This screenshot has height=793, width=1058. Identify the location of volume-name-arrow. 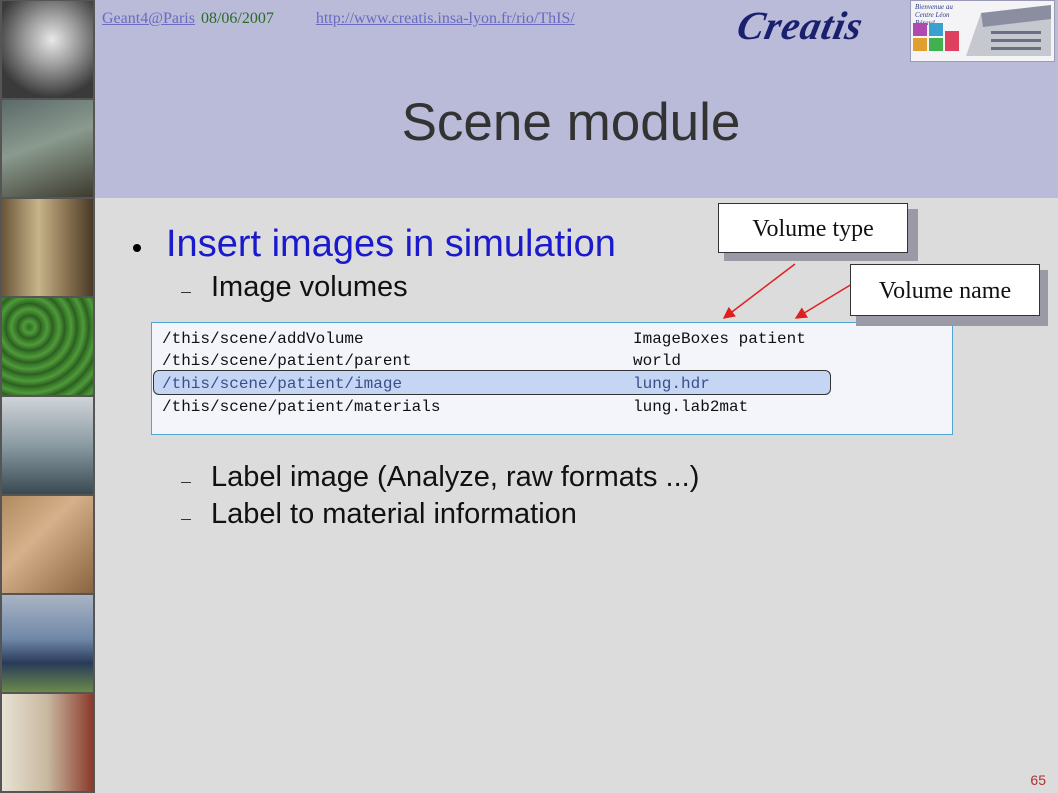
(823, 301).